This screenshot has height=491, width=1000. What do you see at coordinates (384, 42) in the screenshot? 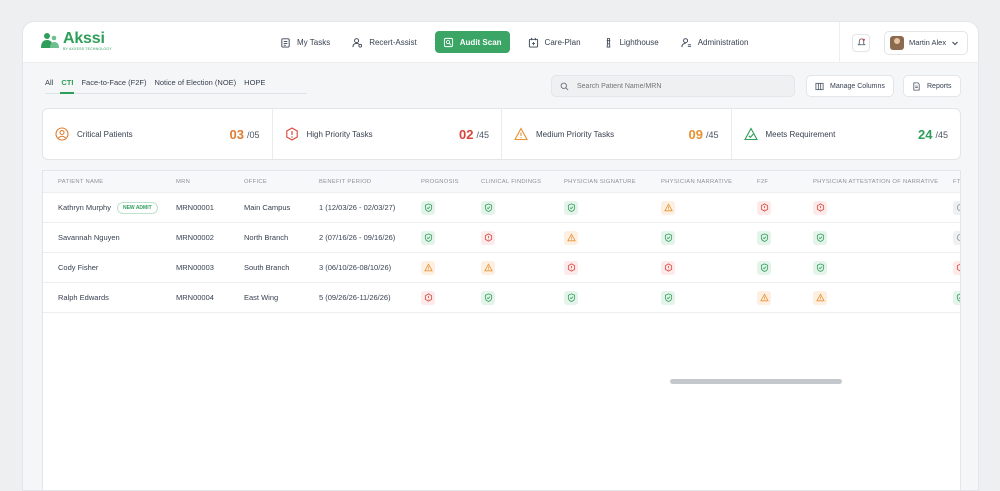
I see `nav-recert-assist: Recert-Assist` at bounding box center [384, 42].